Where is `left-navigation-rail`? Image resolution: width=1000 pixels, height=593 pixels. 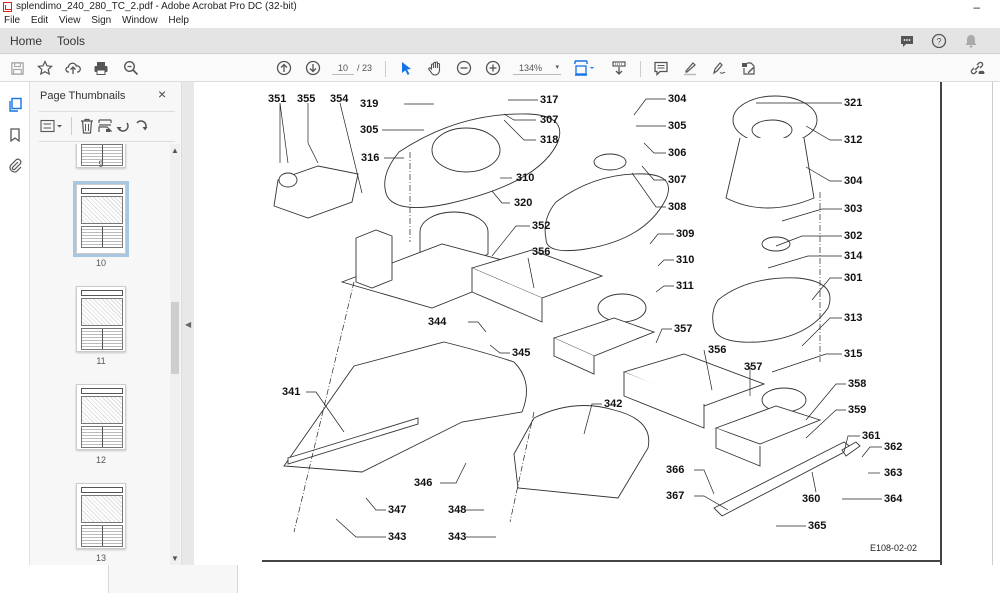 left-navigation-rail is located at coordinates (15, 323).